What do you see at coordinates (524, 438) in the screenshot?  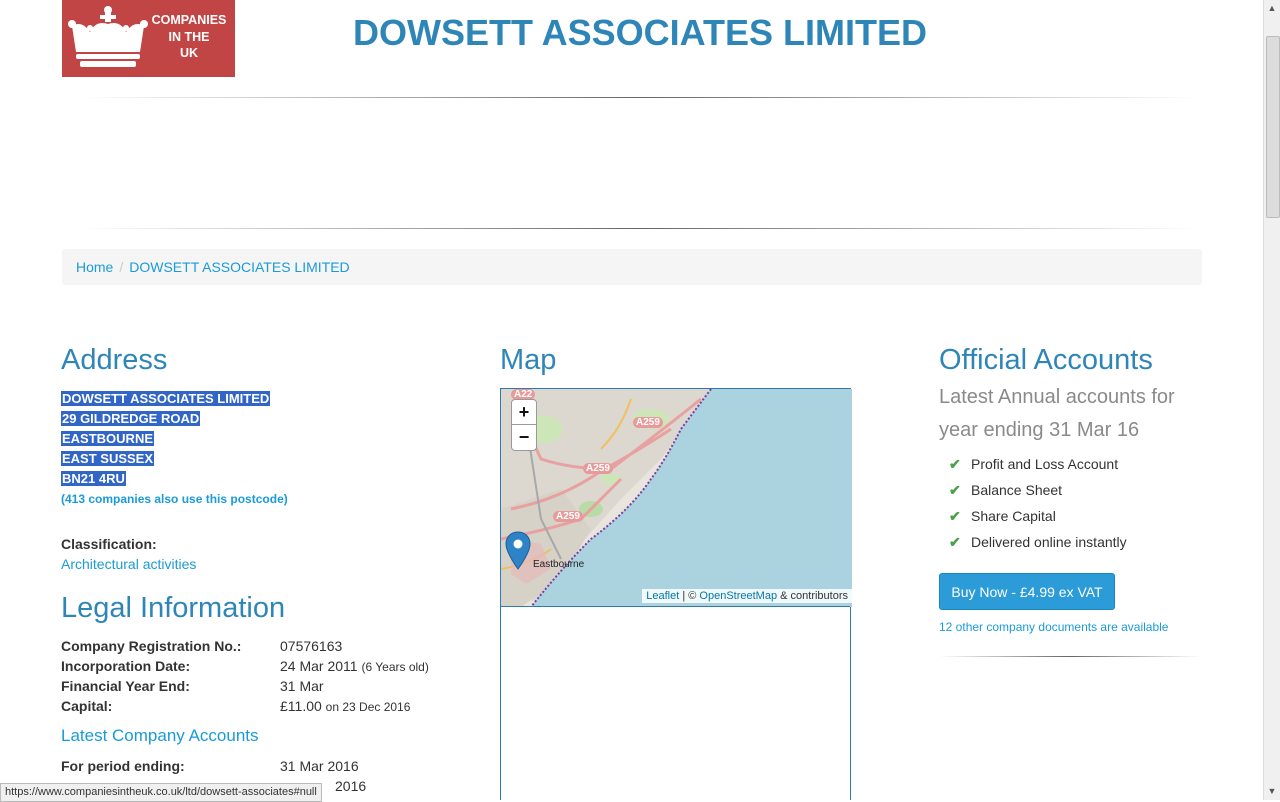 I see `zoom-out-button: −` at bounding box center [524, 438].